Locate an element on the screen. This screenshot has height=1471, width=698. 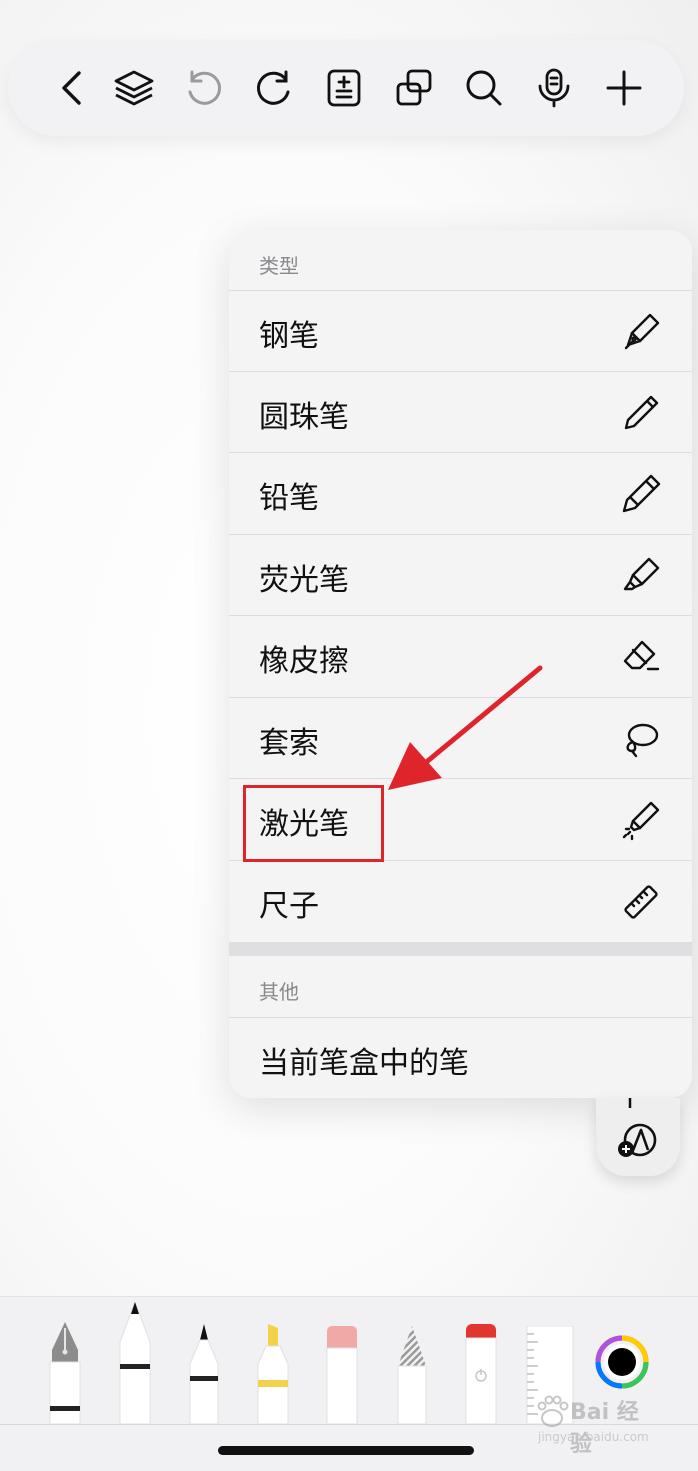
section-header-other: 其他 is located at coordinates (279, 992).